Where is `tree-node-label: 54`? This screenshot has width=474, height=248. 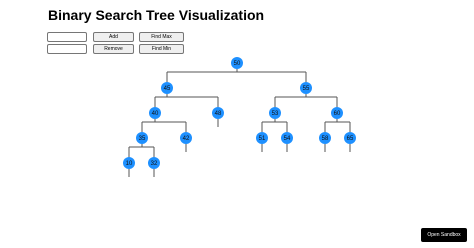
tree-node-label: 54 is located at coordinates (287, 139).